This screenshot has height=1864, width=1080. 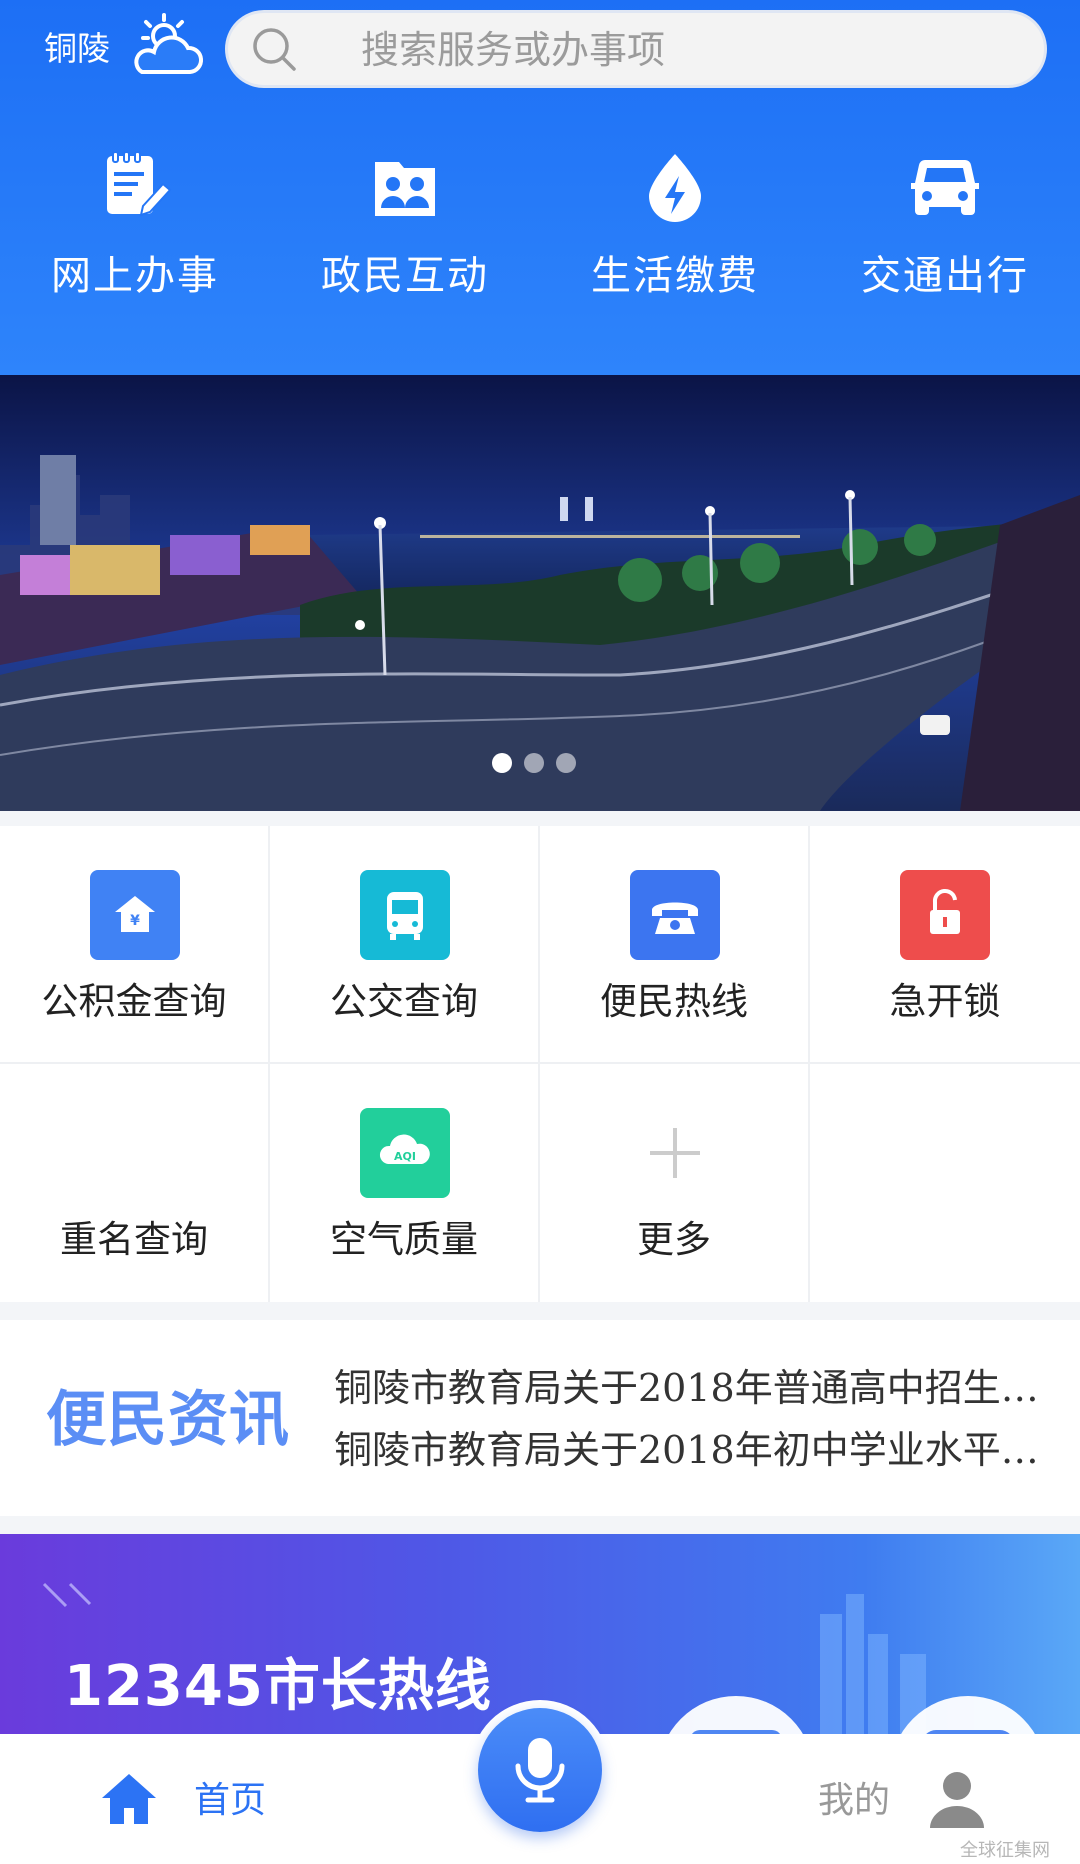 I want to click on cloudy-sun-icon, so click(x=166, y=47).